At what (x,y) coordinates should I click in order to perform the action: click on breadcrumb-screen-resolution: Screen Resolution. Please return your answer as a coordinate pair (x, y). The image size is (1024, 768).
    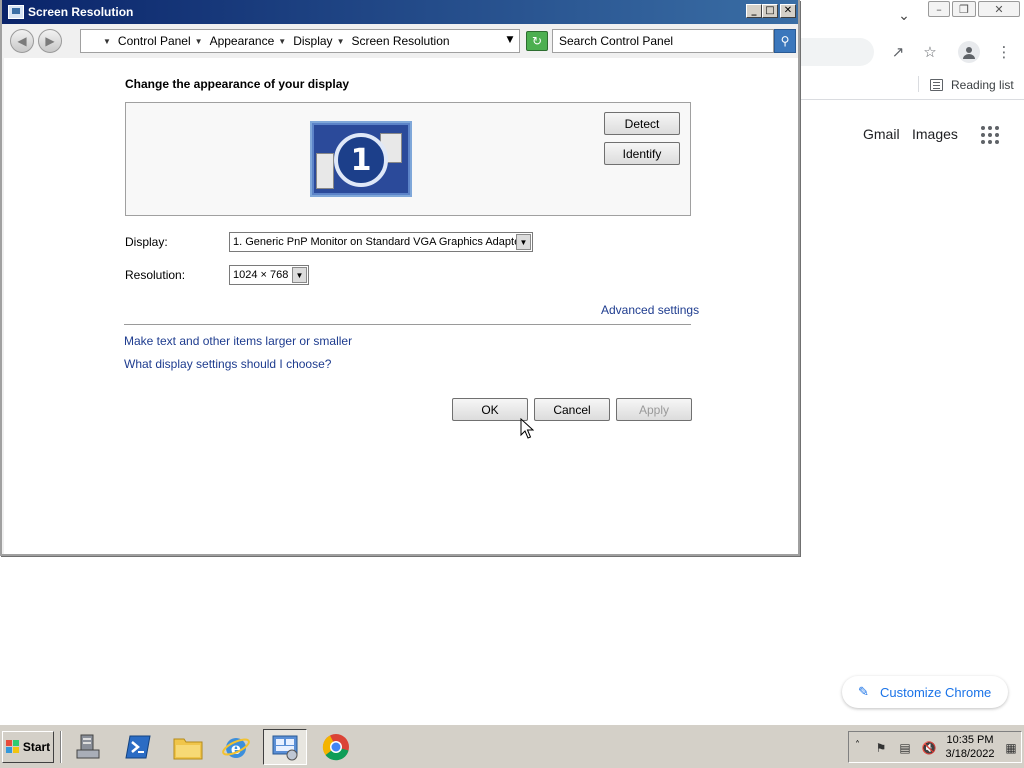
    Looking at the image, I should click on (400, 41).